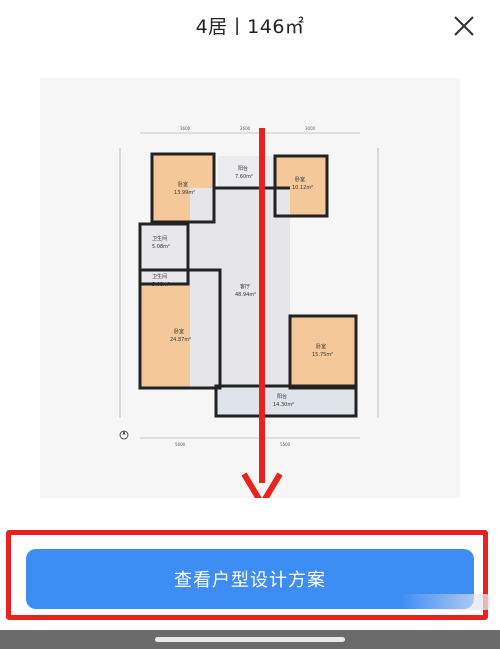 This screenshot has width=500, height=649. I want to click on room-area: 24.87m², so click(180, 340).